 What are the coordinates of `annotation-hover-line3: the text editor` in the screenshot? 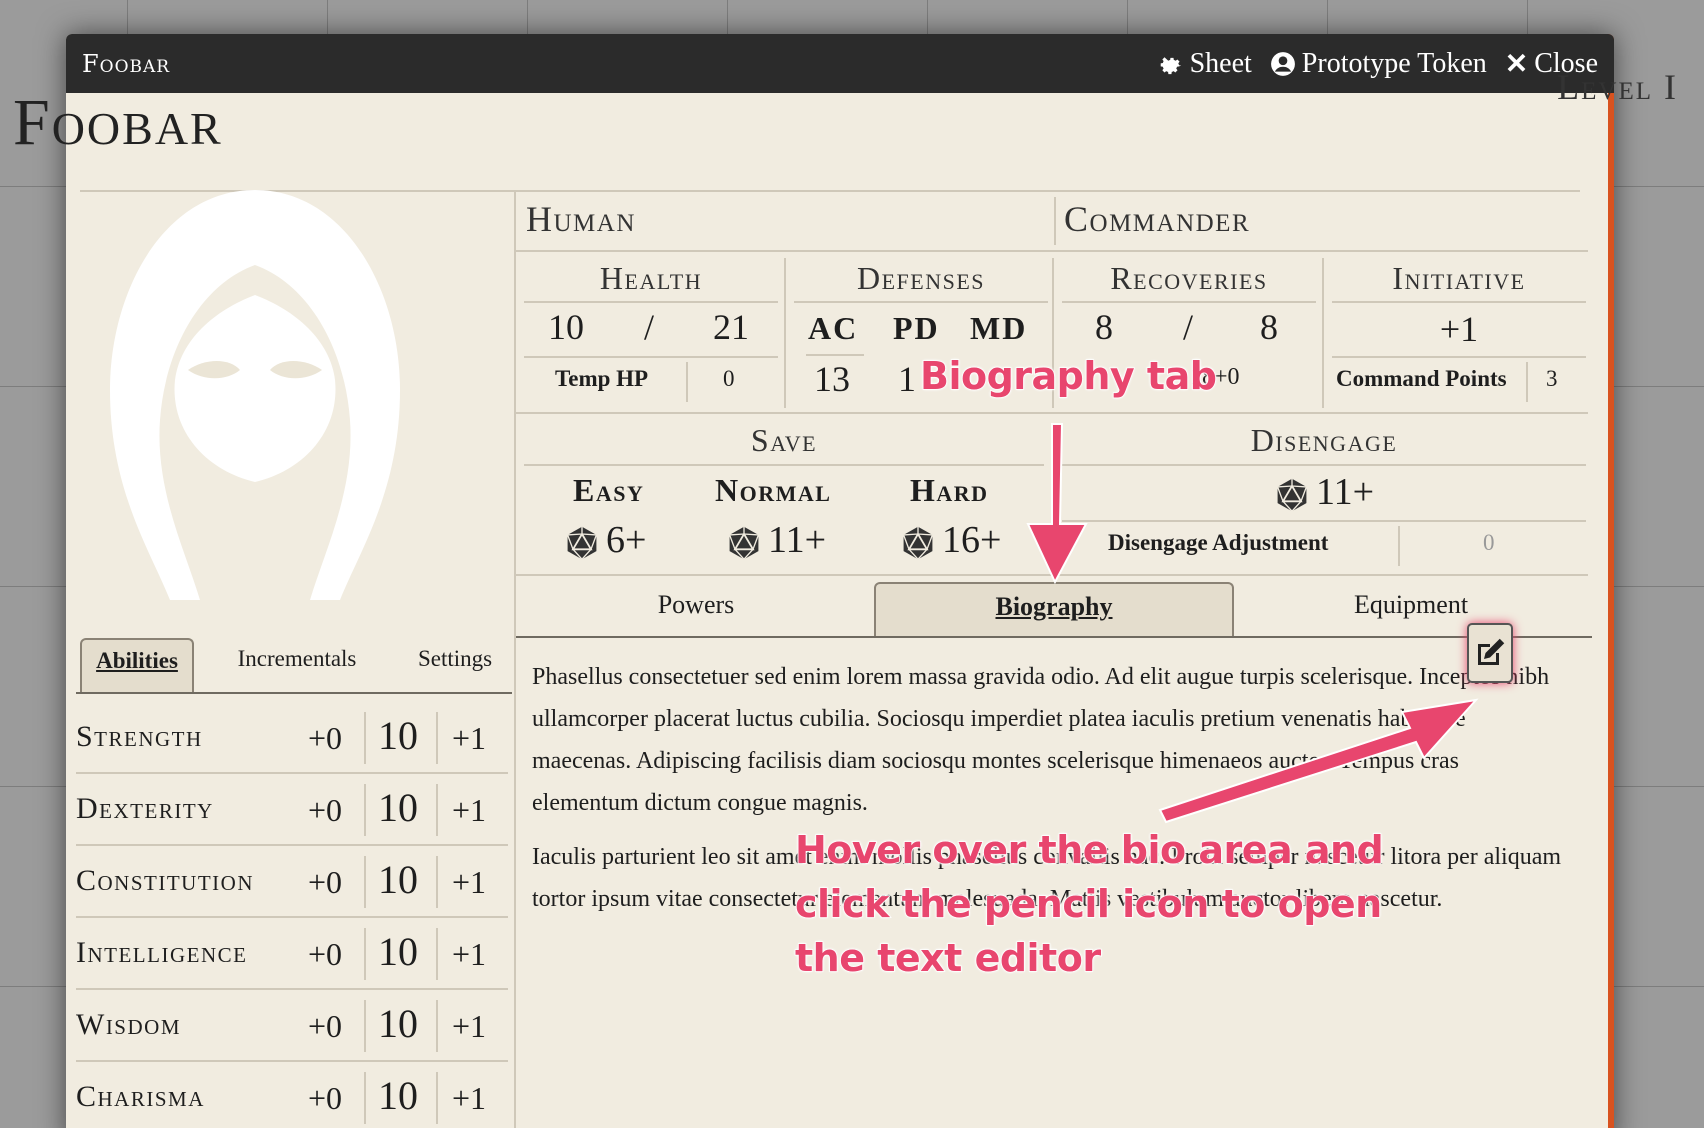 It's located at (948, 958).